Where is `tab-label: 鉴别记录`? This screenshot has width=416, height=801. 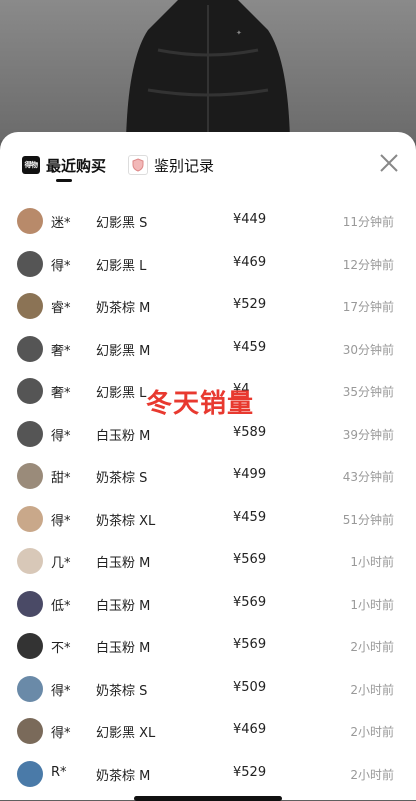
tab-label: 鉴别记录 is located at coordinates (184, 165).